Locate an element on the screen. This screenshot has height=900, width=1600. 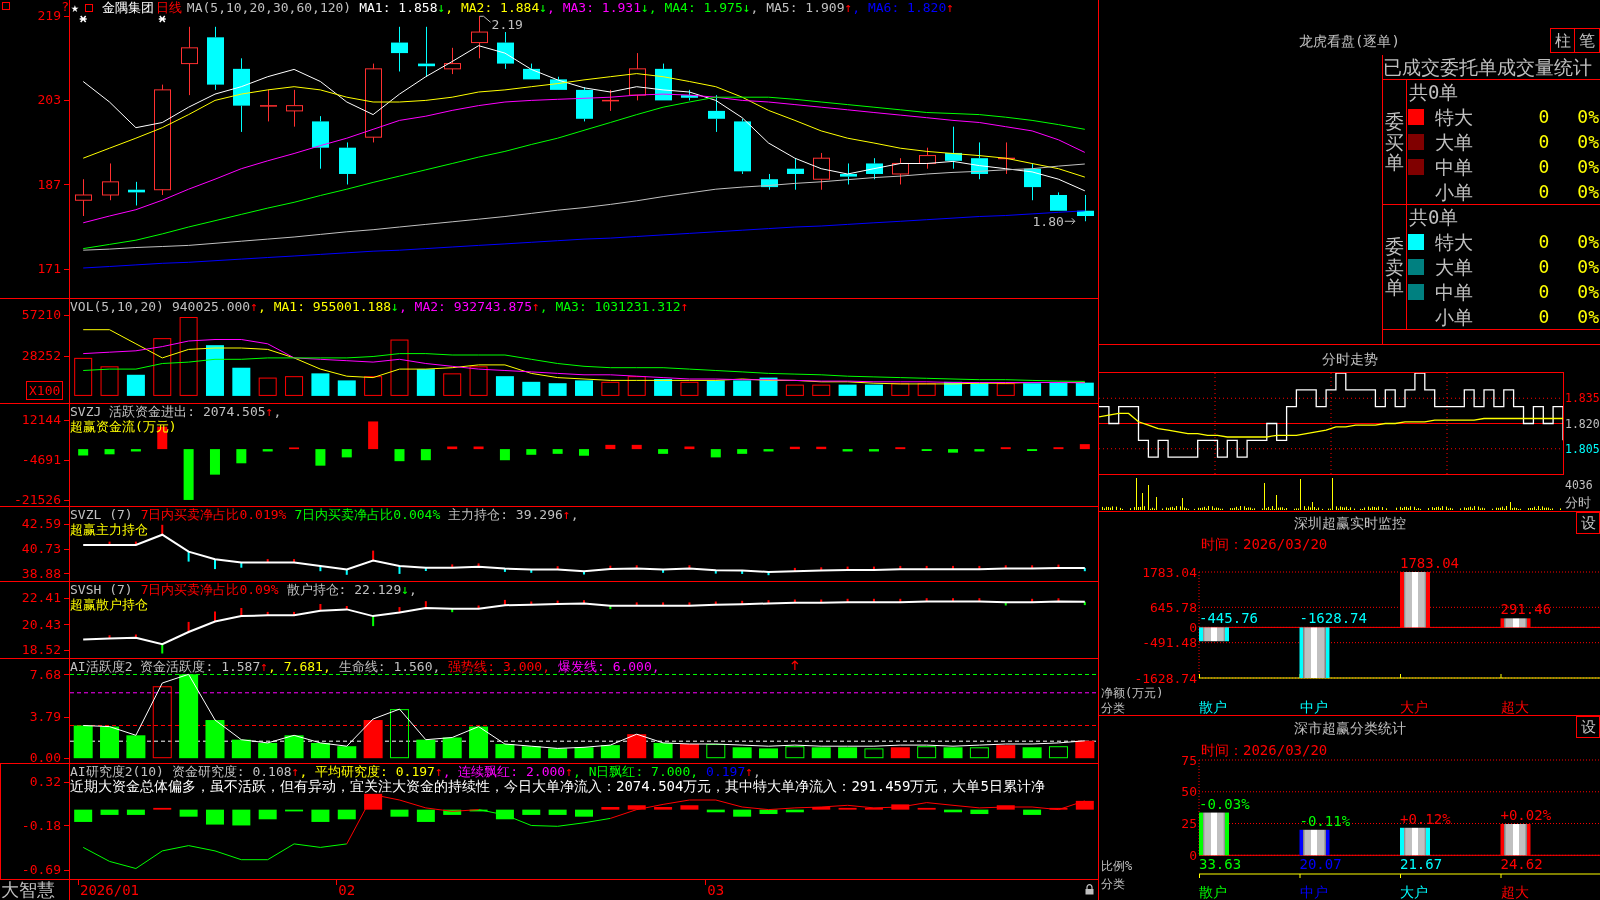
indicator-reading: 生命线: 1.560, is located at coordinates (389, 666).